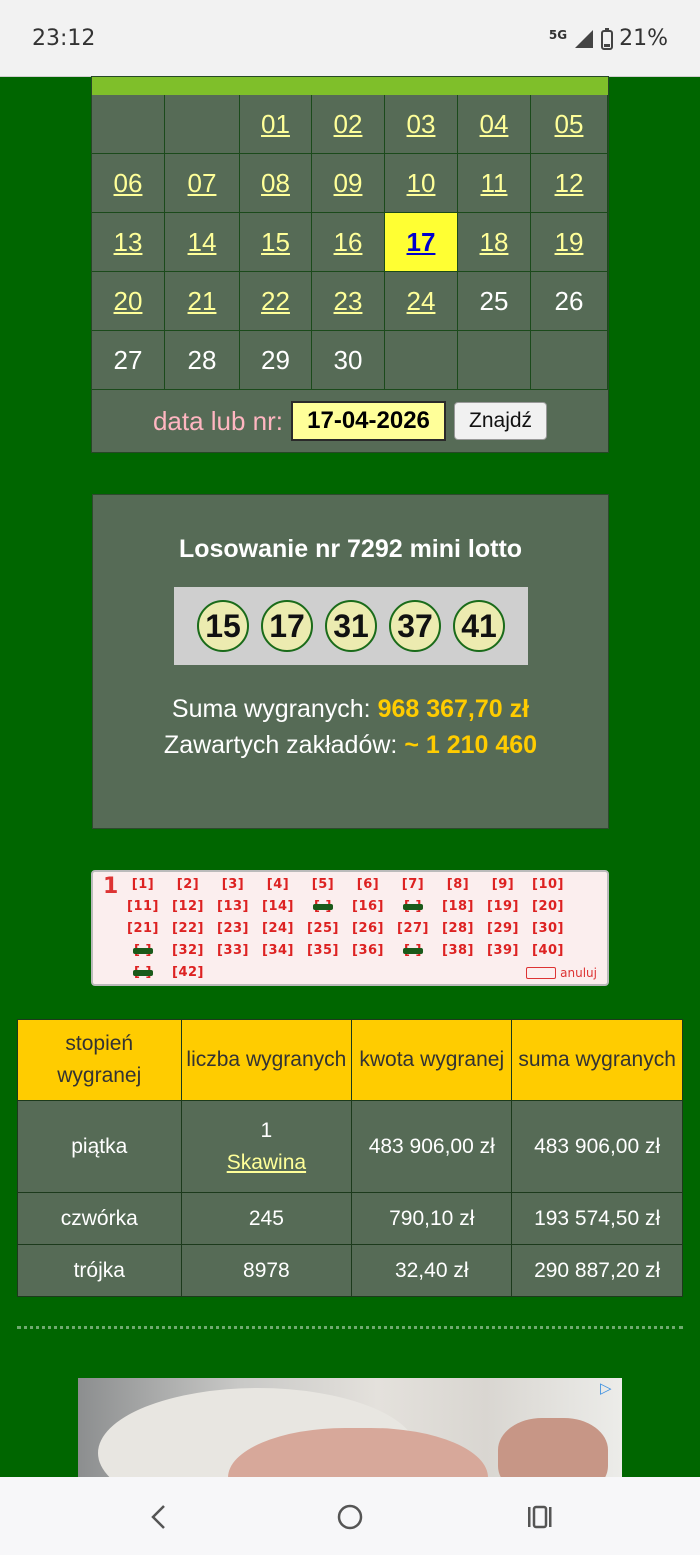 The width and height of the screenshot is (700, 1555). What do you see at coordinates (608, 38) in the screenshot?
I see `status-icons: 5G 21%` at bounding box center [608, 38].